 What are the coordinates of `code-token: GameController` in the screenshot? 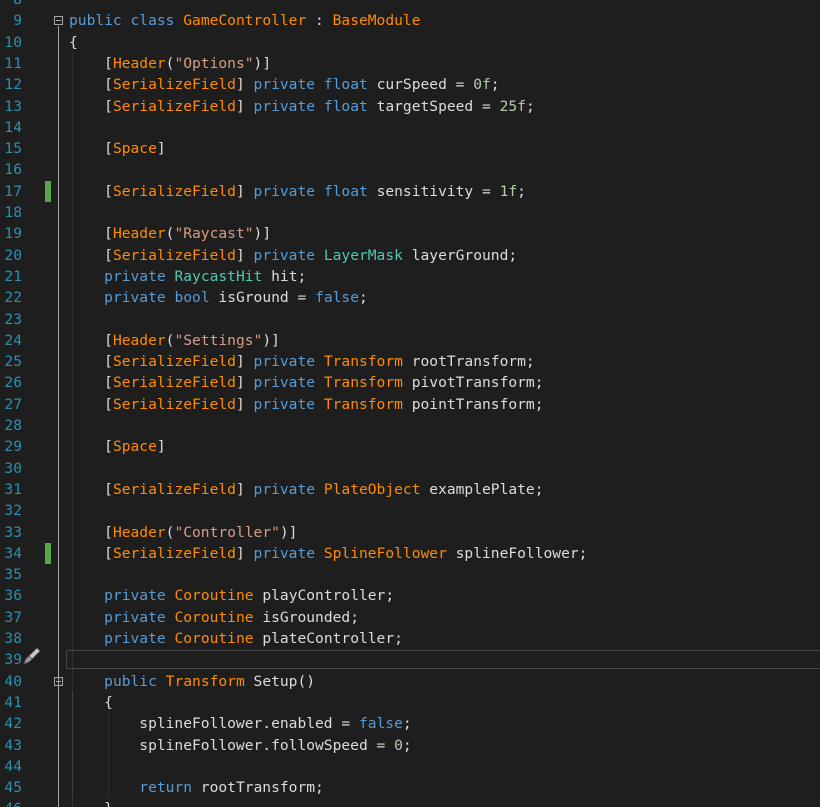 It's located at (245, 21).